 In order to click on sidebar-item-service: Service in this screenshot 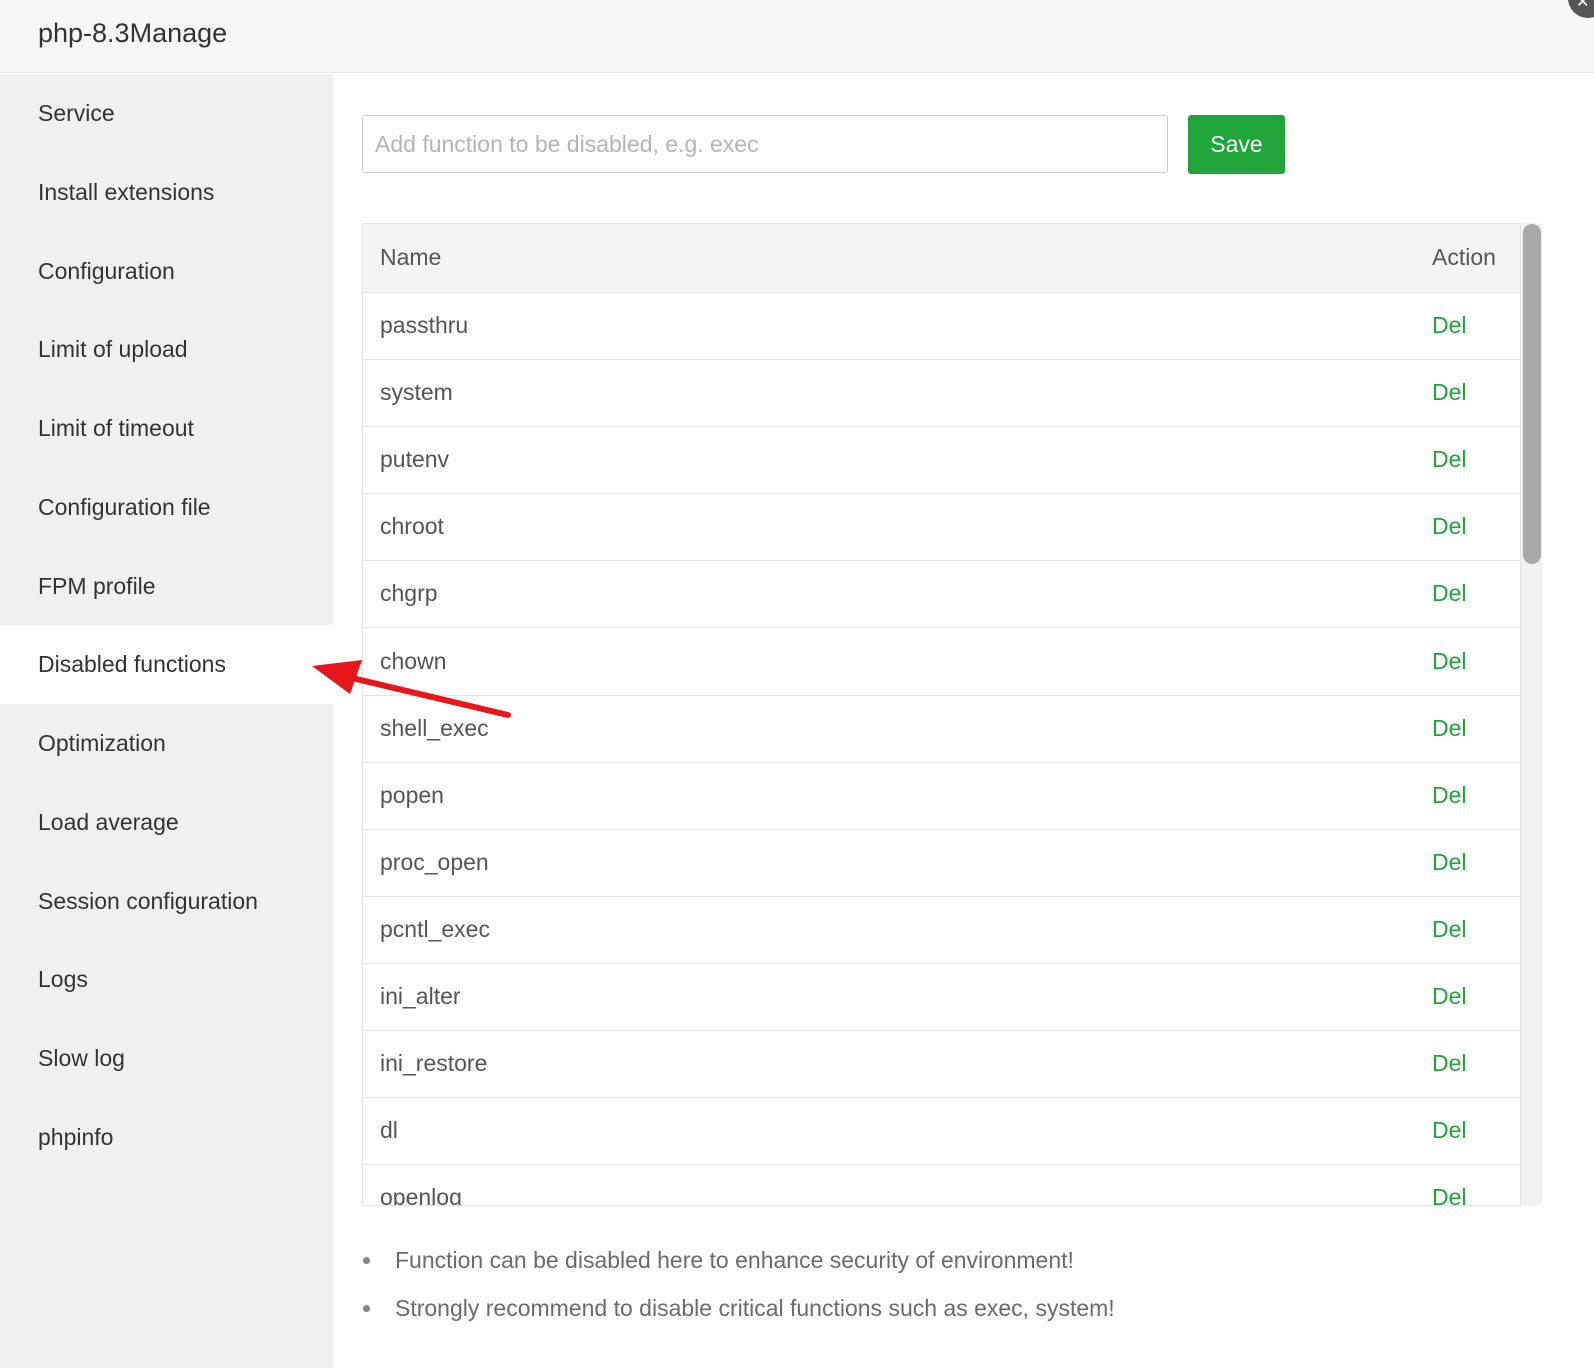, I will do `click(166, 113)`.